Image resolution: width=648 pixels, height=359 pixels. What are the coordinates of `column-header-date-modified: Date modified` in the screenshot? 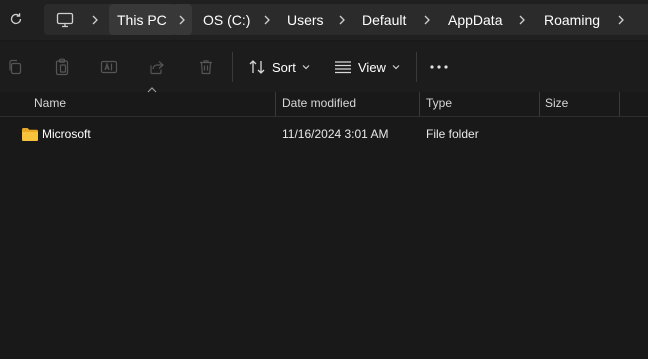 It's located at (319, 103).